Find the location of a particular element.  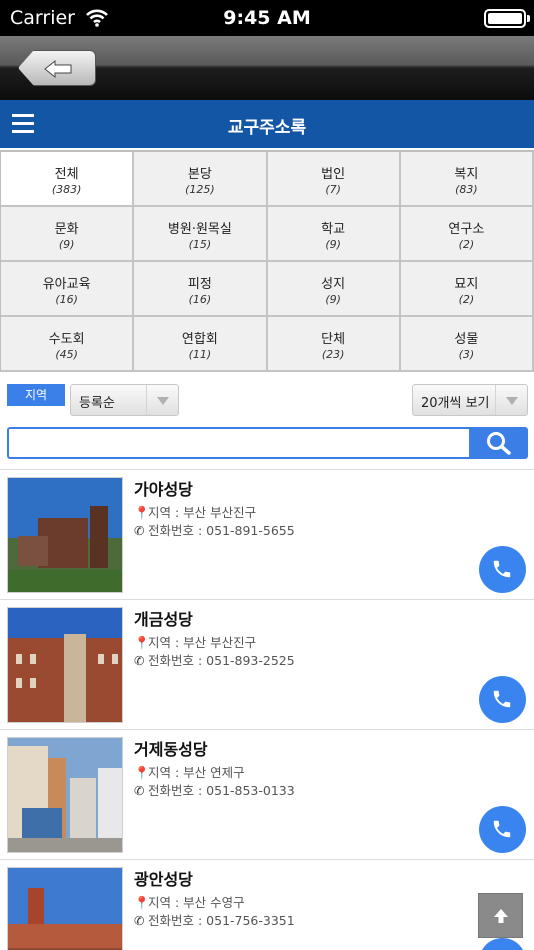

battery-icon is located at coordinates (507, 18).